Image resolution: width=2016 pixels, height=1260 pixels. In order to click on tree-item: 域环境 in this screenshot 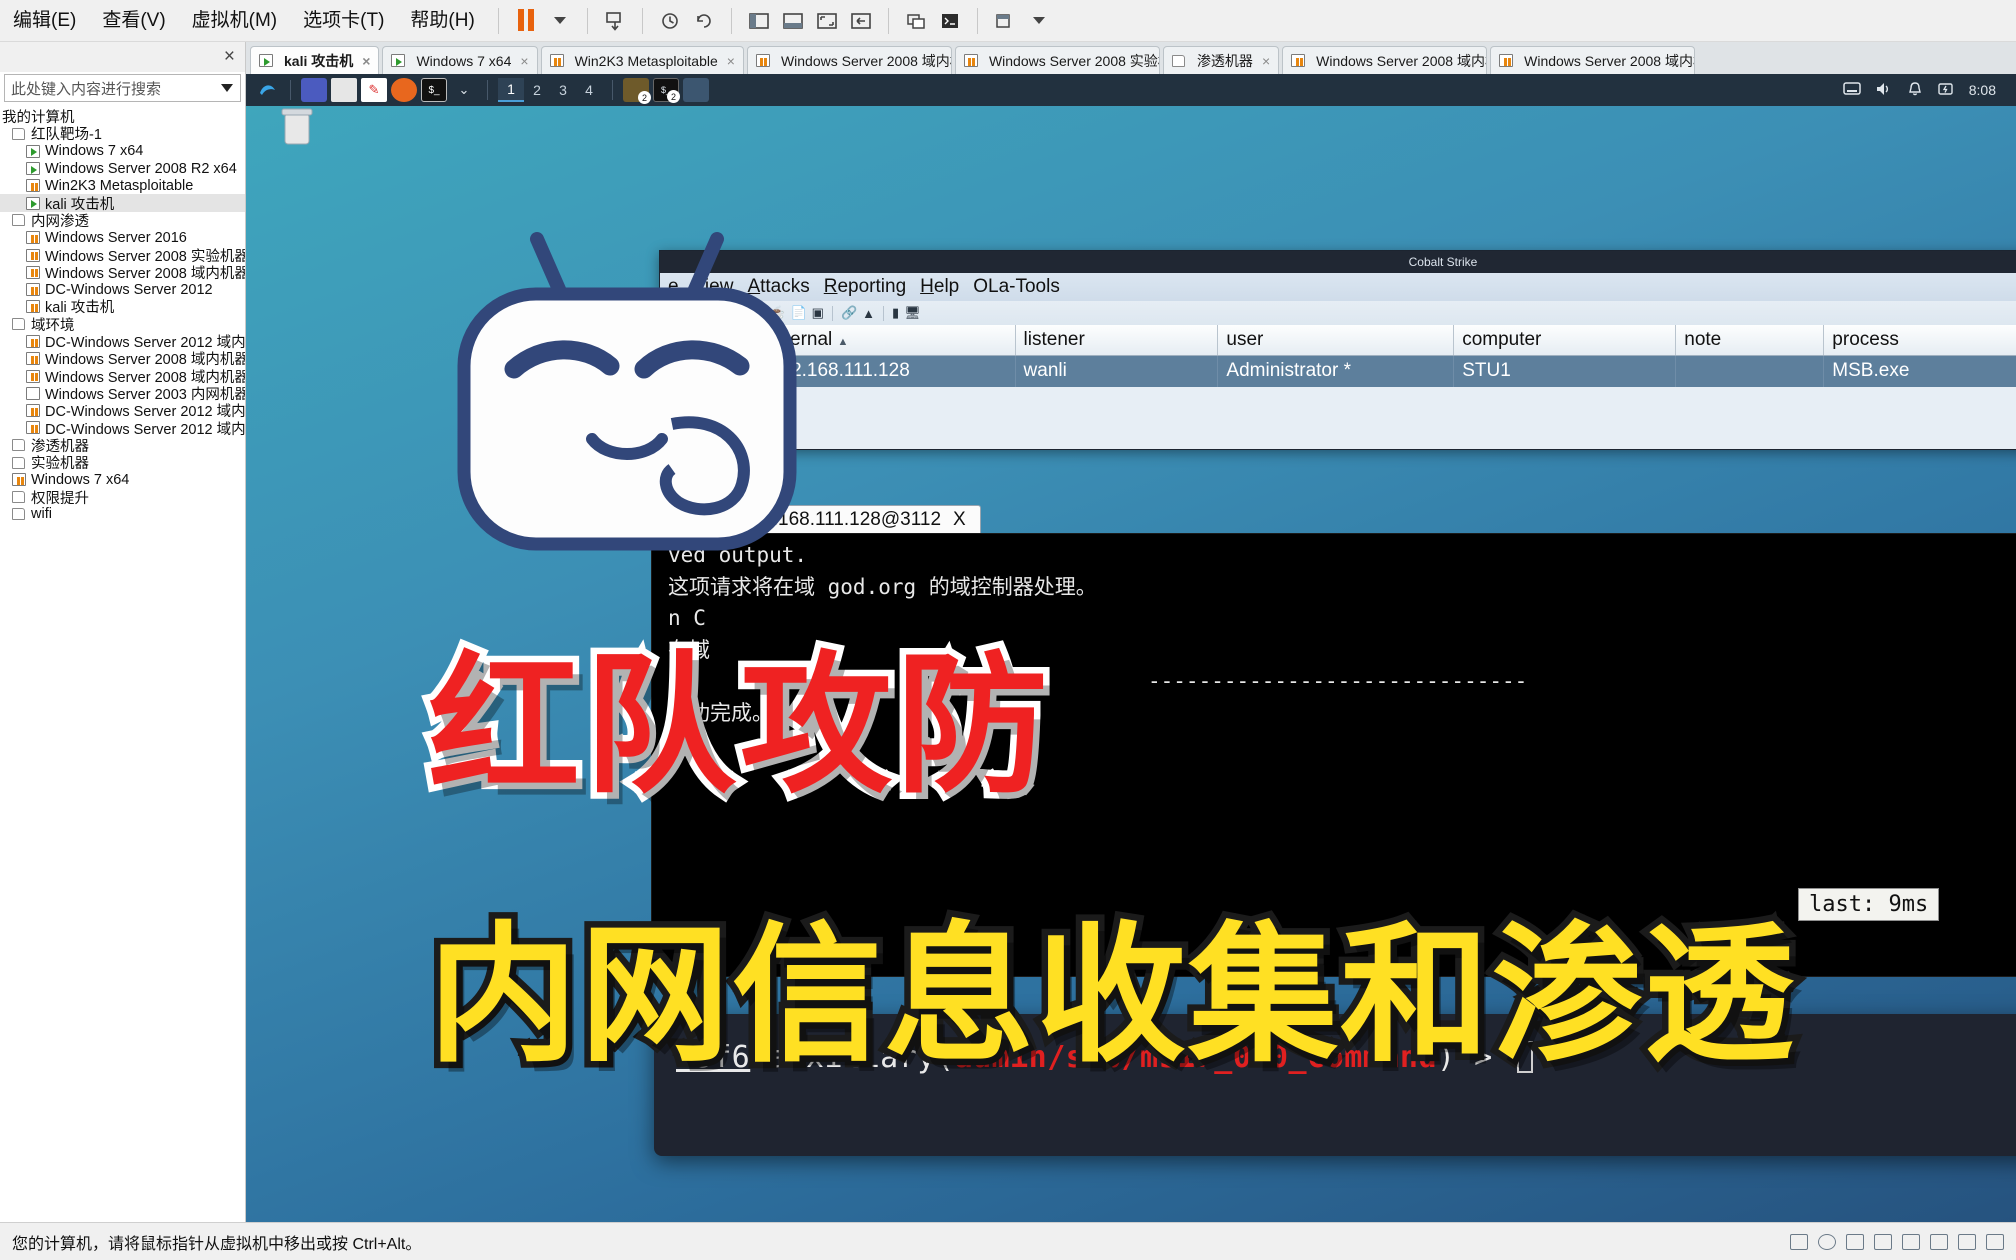, I will do `click(122, 324)`.